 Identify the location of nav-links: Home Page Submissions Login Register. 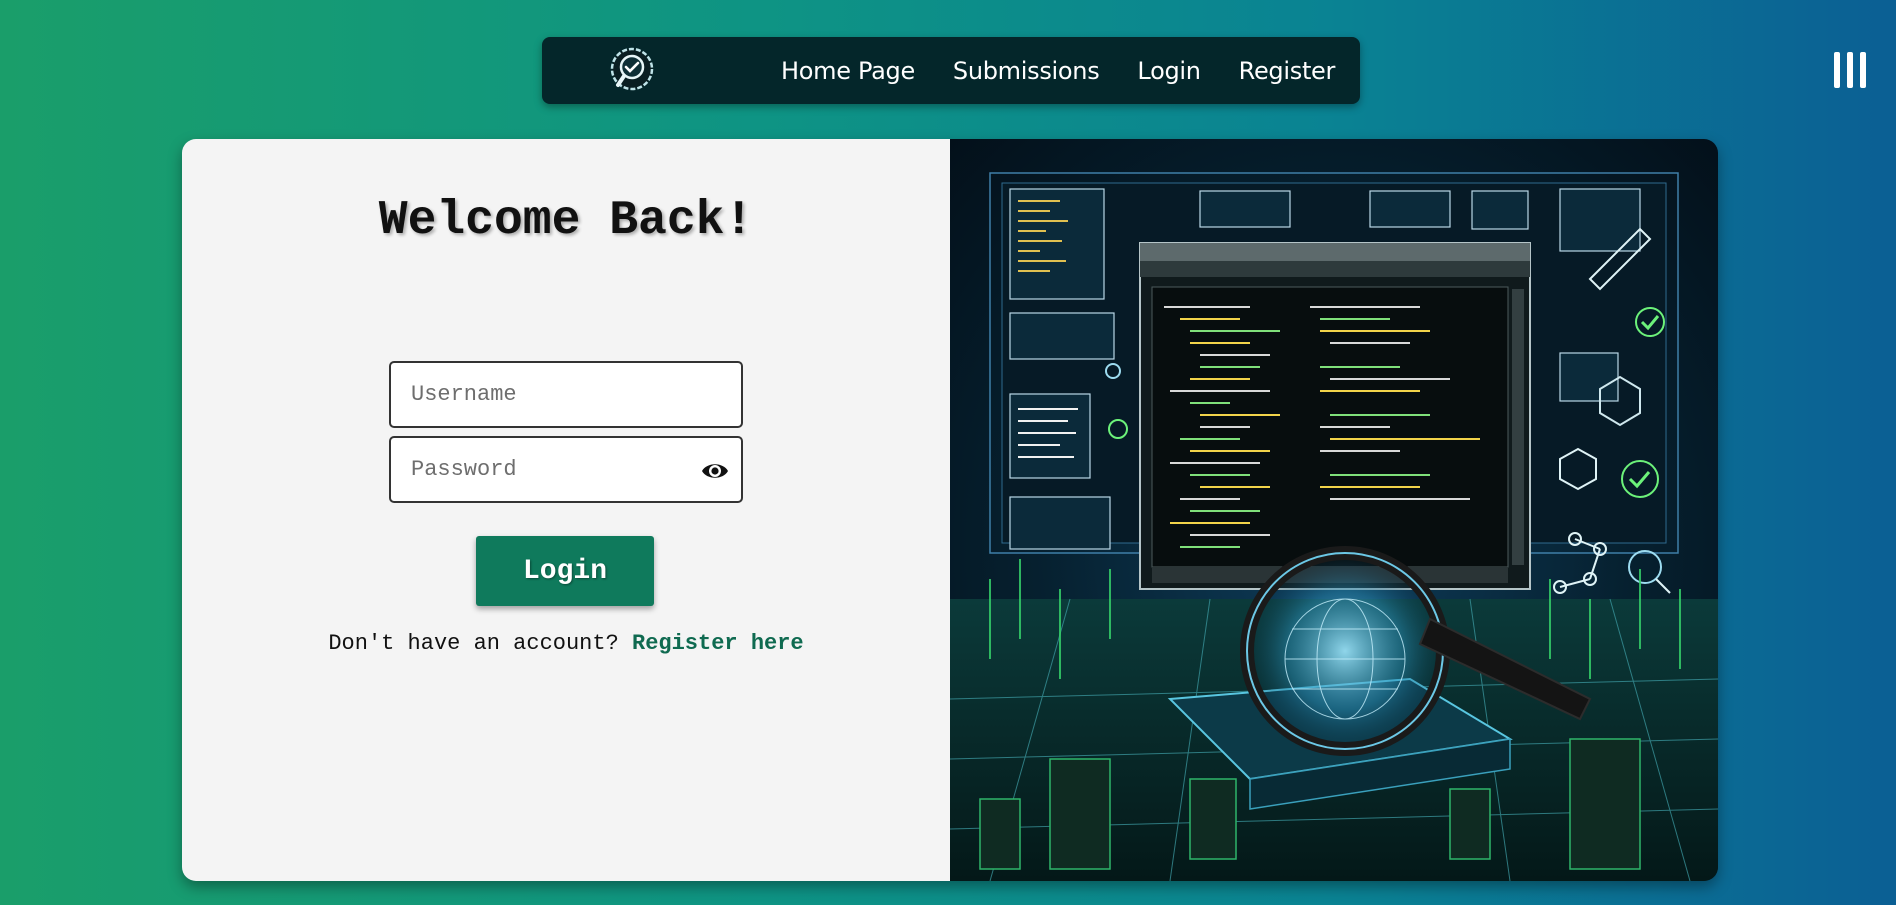
(1058, 70).